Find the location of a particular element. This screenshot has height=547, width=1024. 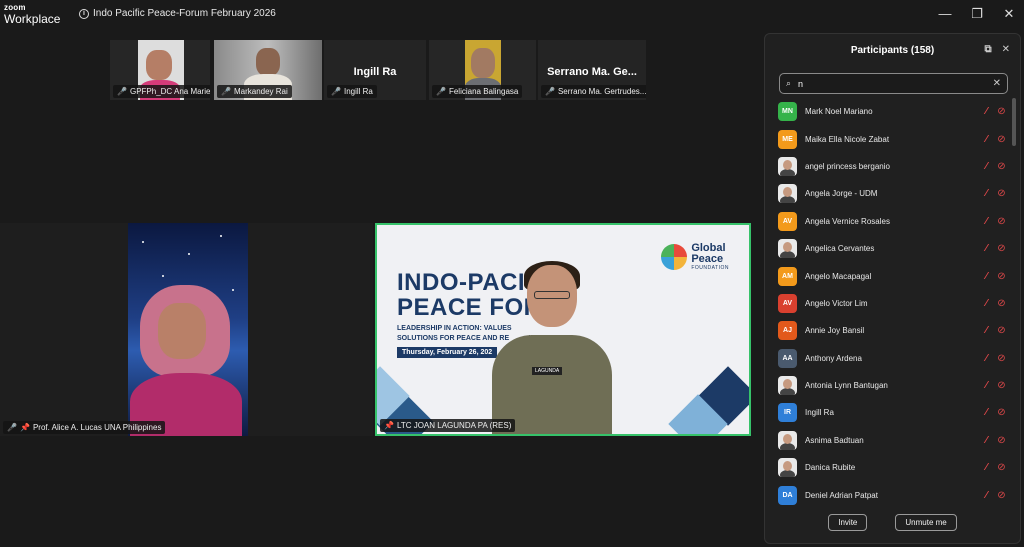

zoom-logo: zoom Workplace is located at coordinates (32, 14).